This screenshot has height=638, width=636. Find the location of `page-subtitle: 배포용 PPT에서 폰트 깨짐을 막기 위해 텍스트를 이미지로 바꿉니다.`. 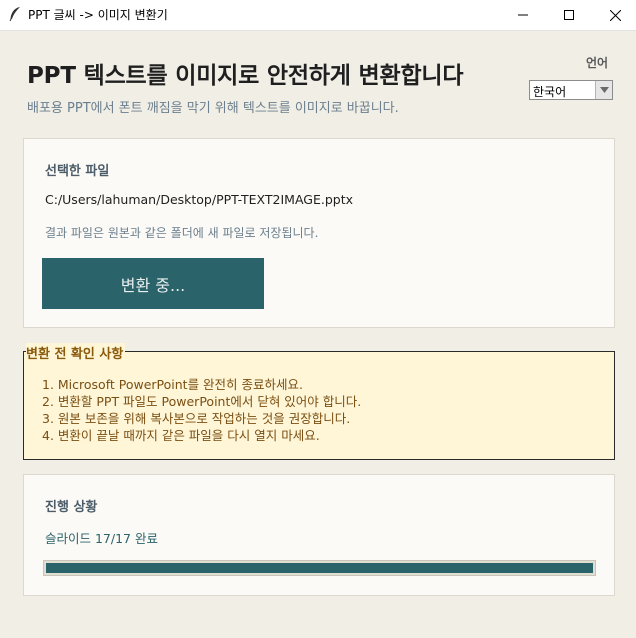

page-subtitle: 배포용 PPT에서 폰트 깨짐을 막기 위해 텍스트를 이미지로 바꿉니다. is located at coordinates (213, 108).